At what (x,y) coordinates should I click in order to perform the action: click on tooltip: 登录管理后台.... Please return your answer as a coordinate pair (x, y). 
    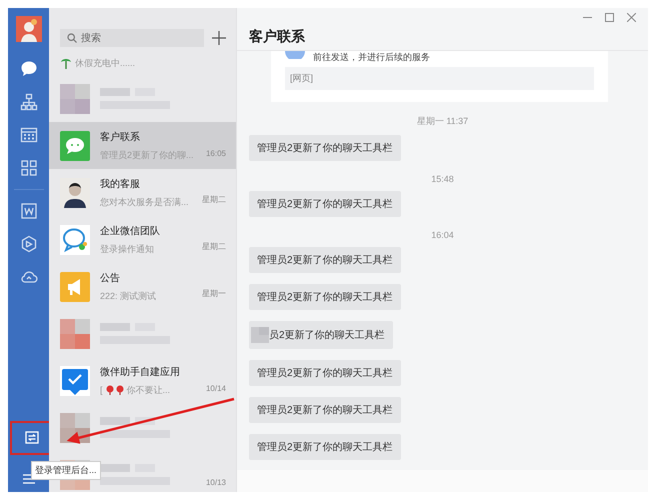
    Looking at the image, I should click on (66, 470).